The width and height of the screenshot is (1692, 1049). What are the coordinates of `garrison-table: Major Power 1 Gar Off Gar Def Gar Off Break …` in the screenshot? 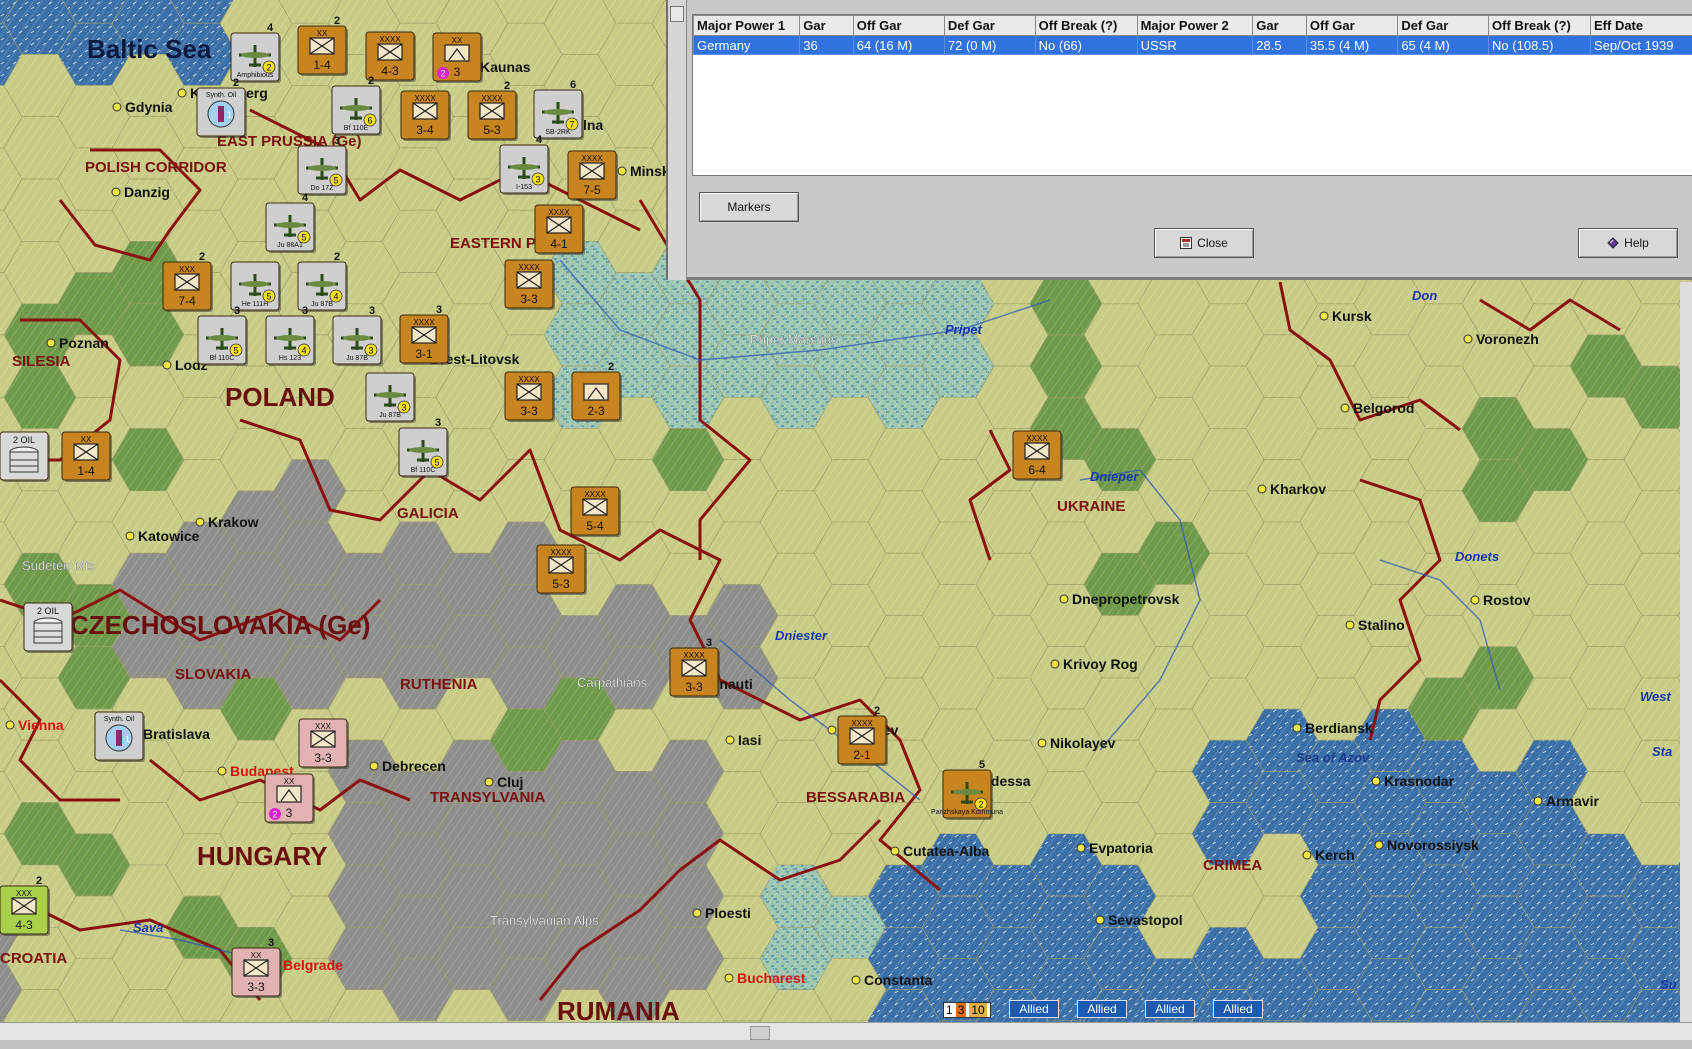 It's located at (1192, 95).